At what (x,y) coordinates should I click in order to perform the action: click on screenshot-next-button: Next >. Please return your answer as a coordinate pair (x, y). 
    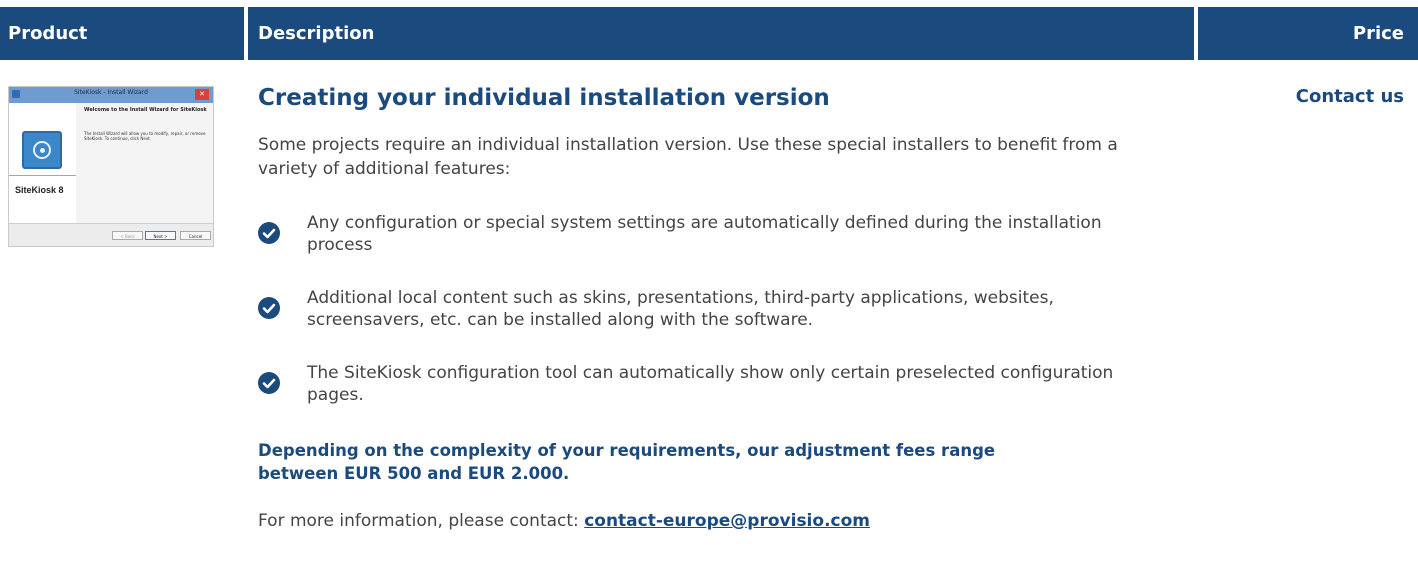
    Looking at the image, I should click on (160, 235).